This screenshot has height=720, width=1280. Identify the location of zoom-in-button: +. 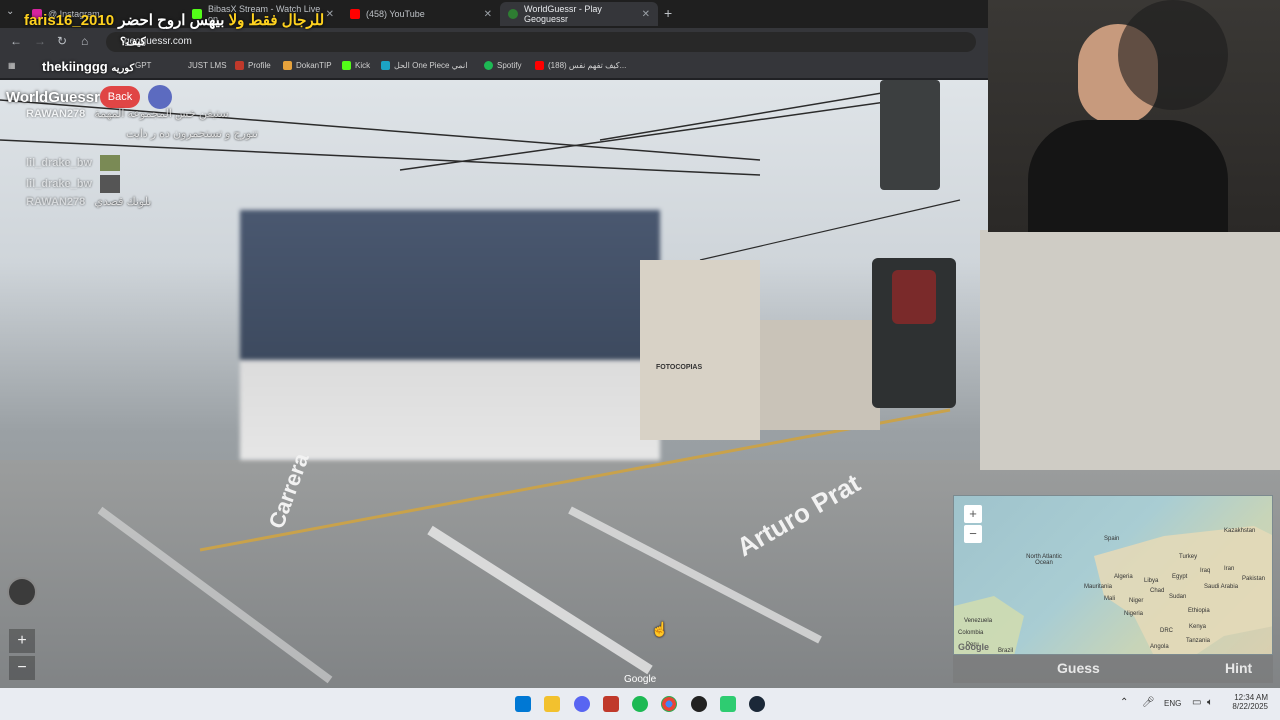
(22, 641).